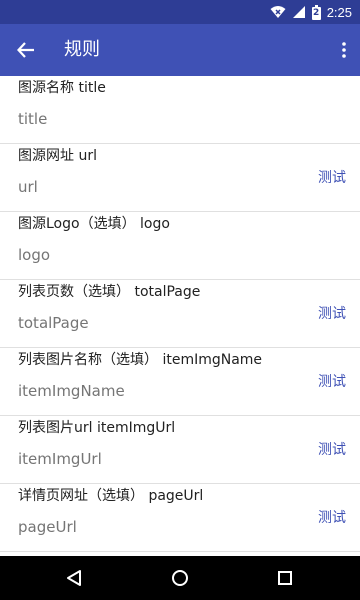 The height and width of the screenshot is (600, 360). I want to click on logo-input: logo, so click(34, 255).